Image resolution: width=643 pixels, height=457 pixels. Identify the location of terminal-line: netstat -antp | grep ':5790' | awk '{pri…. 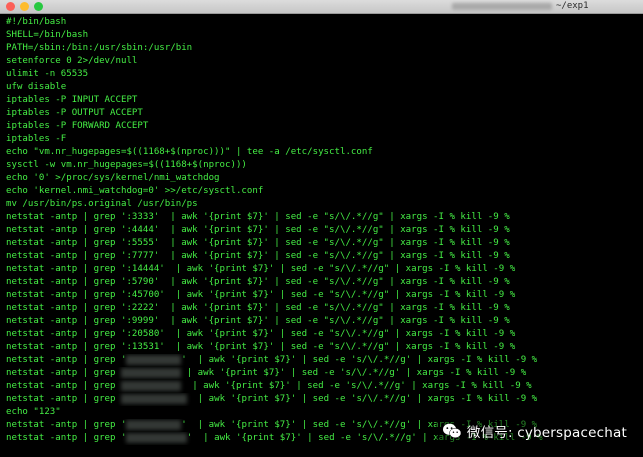
(324, 282).